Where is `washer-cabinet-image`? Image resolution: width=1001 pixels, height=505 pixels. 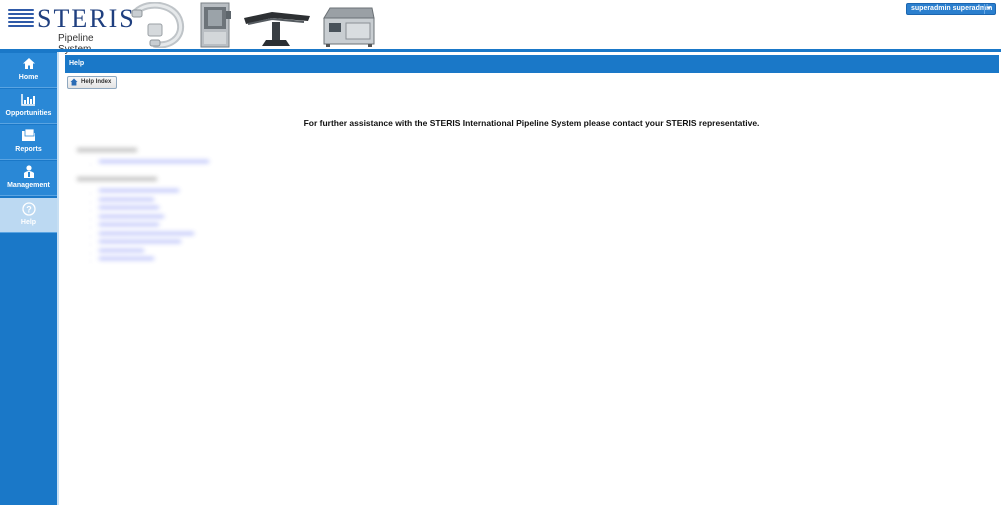 washer-cabinet-image is located at coordinates (215, 25).